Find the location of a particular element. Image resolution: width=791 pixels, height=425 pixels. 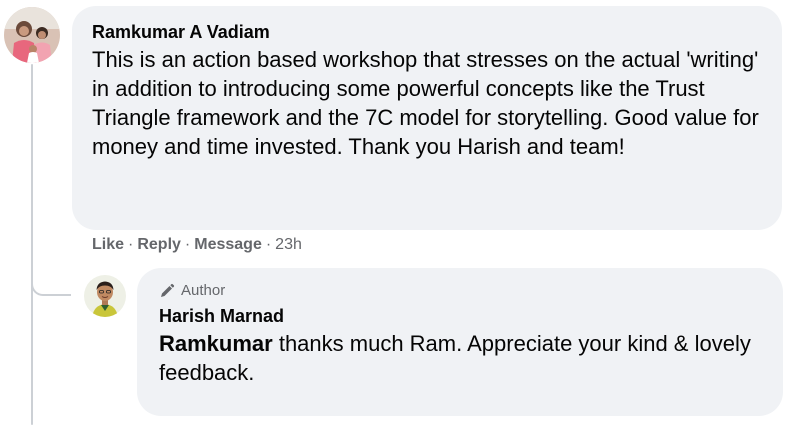

commenter-avatar is located at coordinates (32, 35).